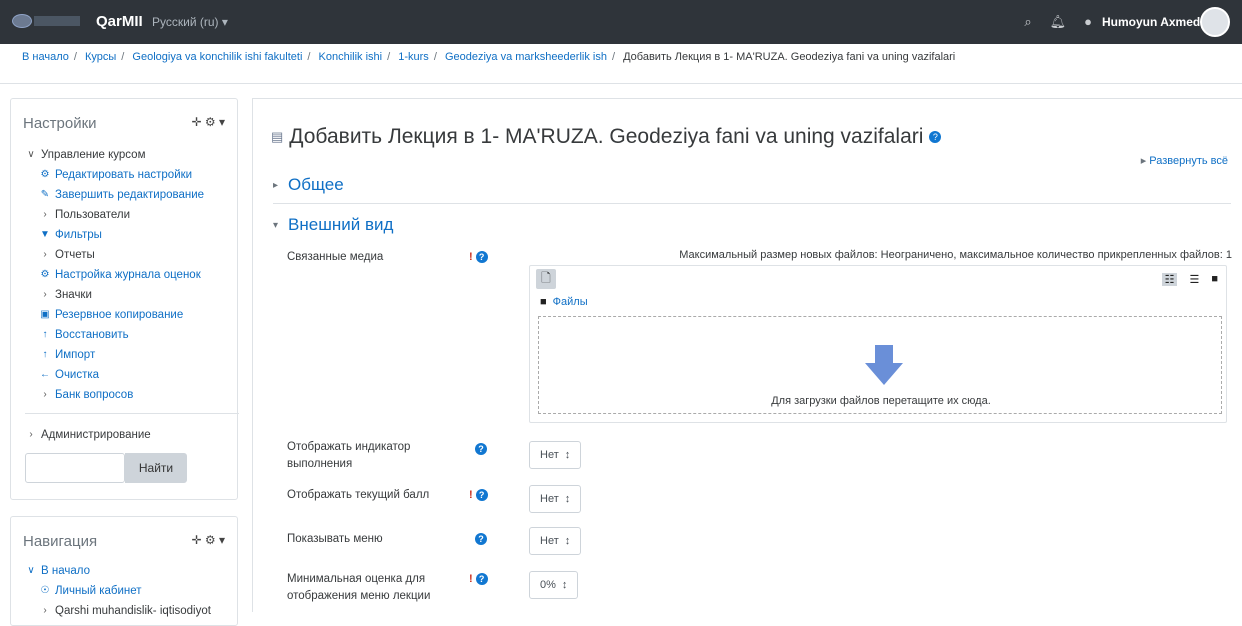 This screenshot has width=1242, height=626. I want to click on breadcrumb-faculty: Geologiya va konchilik ishi fakulteti, so click(217, 57).